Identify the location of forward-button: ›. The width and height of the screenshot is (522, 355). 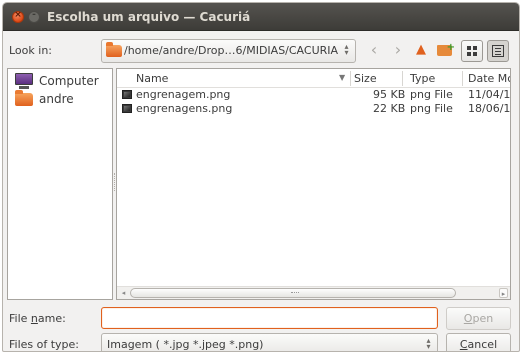
(398, 51).